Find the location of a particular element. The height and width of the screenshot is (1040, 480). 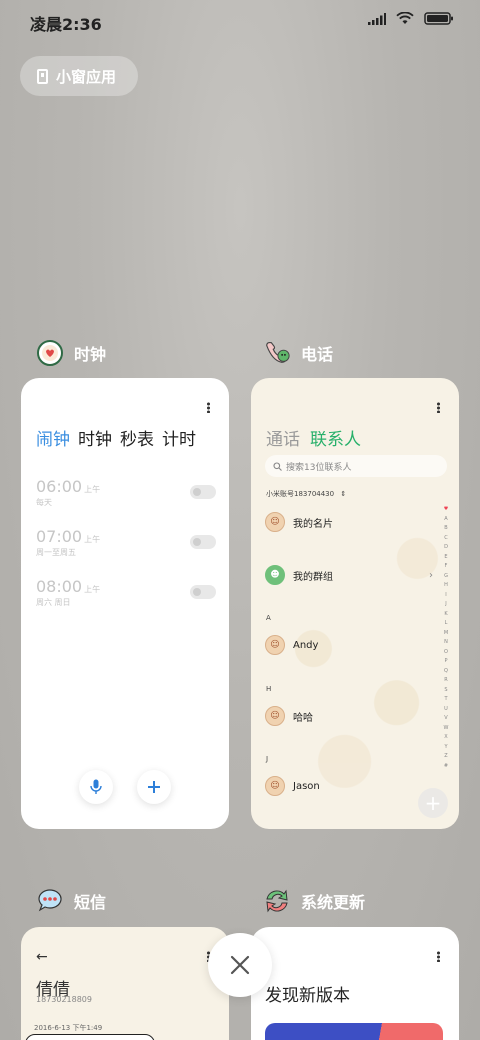

clock-app-icon is located at coordinates (50, 353).